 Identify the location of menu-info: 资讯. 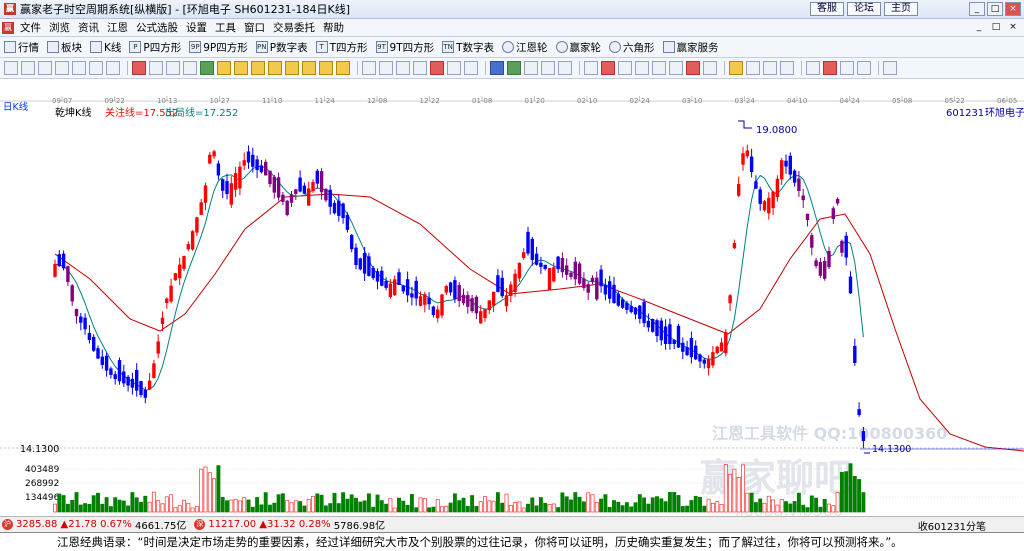
(88, 27).